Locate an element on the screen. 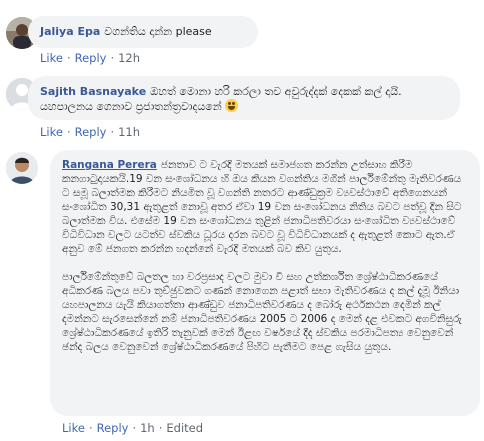 This screenshot has width=484, height=441. avatar is located at coordinates (22, 168).